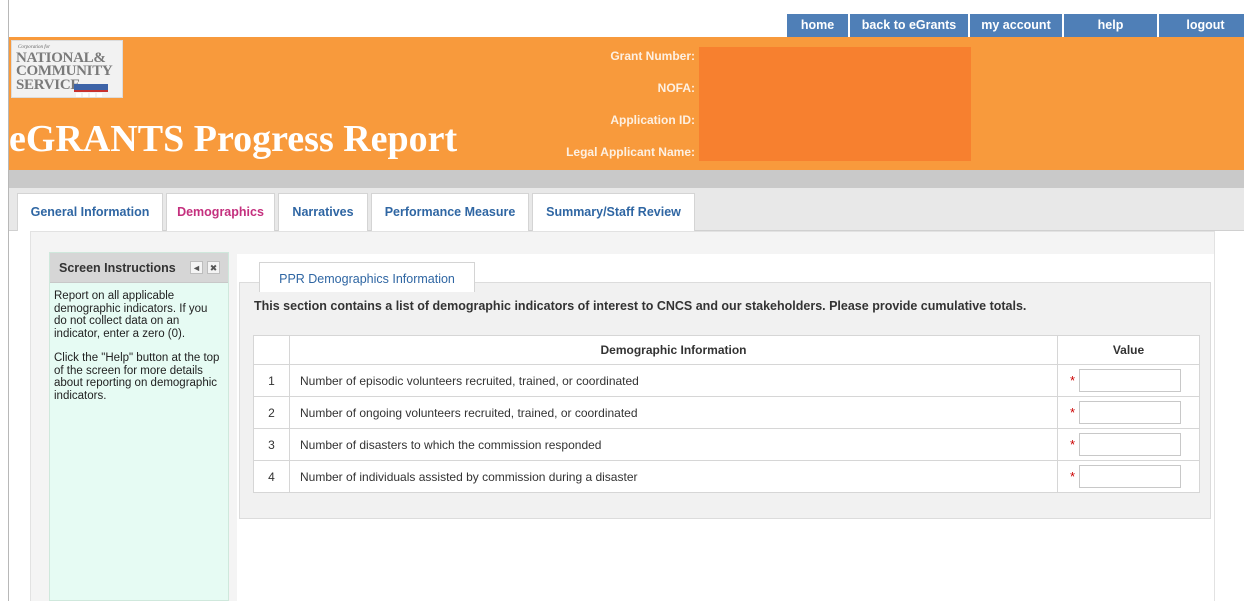 Image resolution: width=1244 pixels, height=601 pixels. What do you see at coordinates (91, 90) in the screenshot?
I see `logo-flag-icon` at bounding box center [91, 90].